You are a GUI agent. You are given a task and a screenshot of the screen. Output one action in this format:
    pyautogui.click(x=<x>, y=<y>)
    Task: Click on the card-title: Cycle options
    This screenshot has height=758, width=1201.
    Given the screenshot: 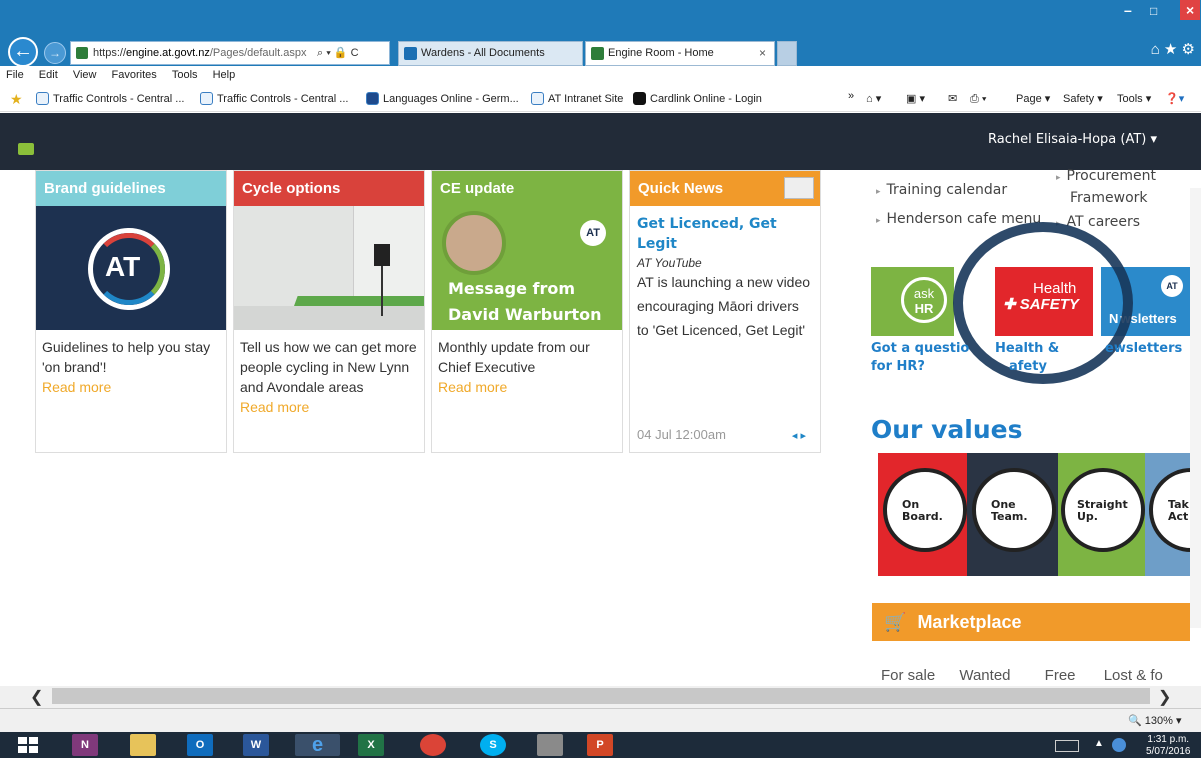 What is the action you would take?
    pyautogui.click(x=329, y=188)
    